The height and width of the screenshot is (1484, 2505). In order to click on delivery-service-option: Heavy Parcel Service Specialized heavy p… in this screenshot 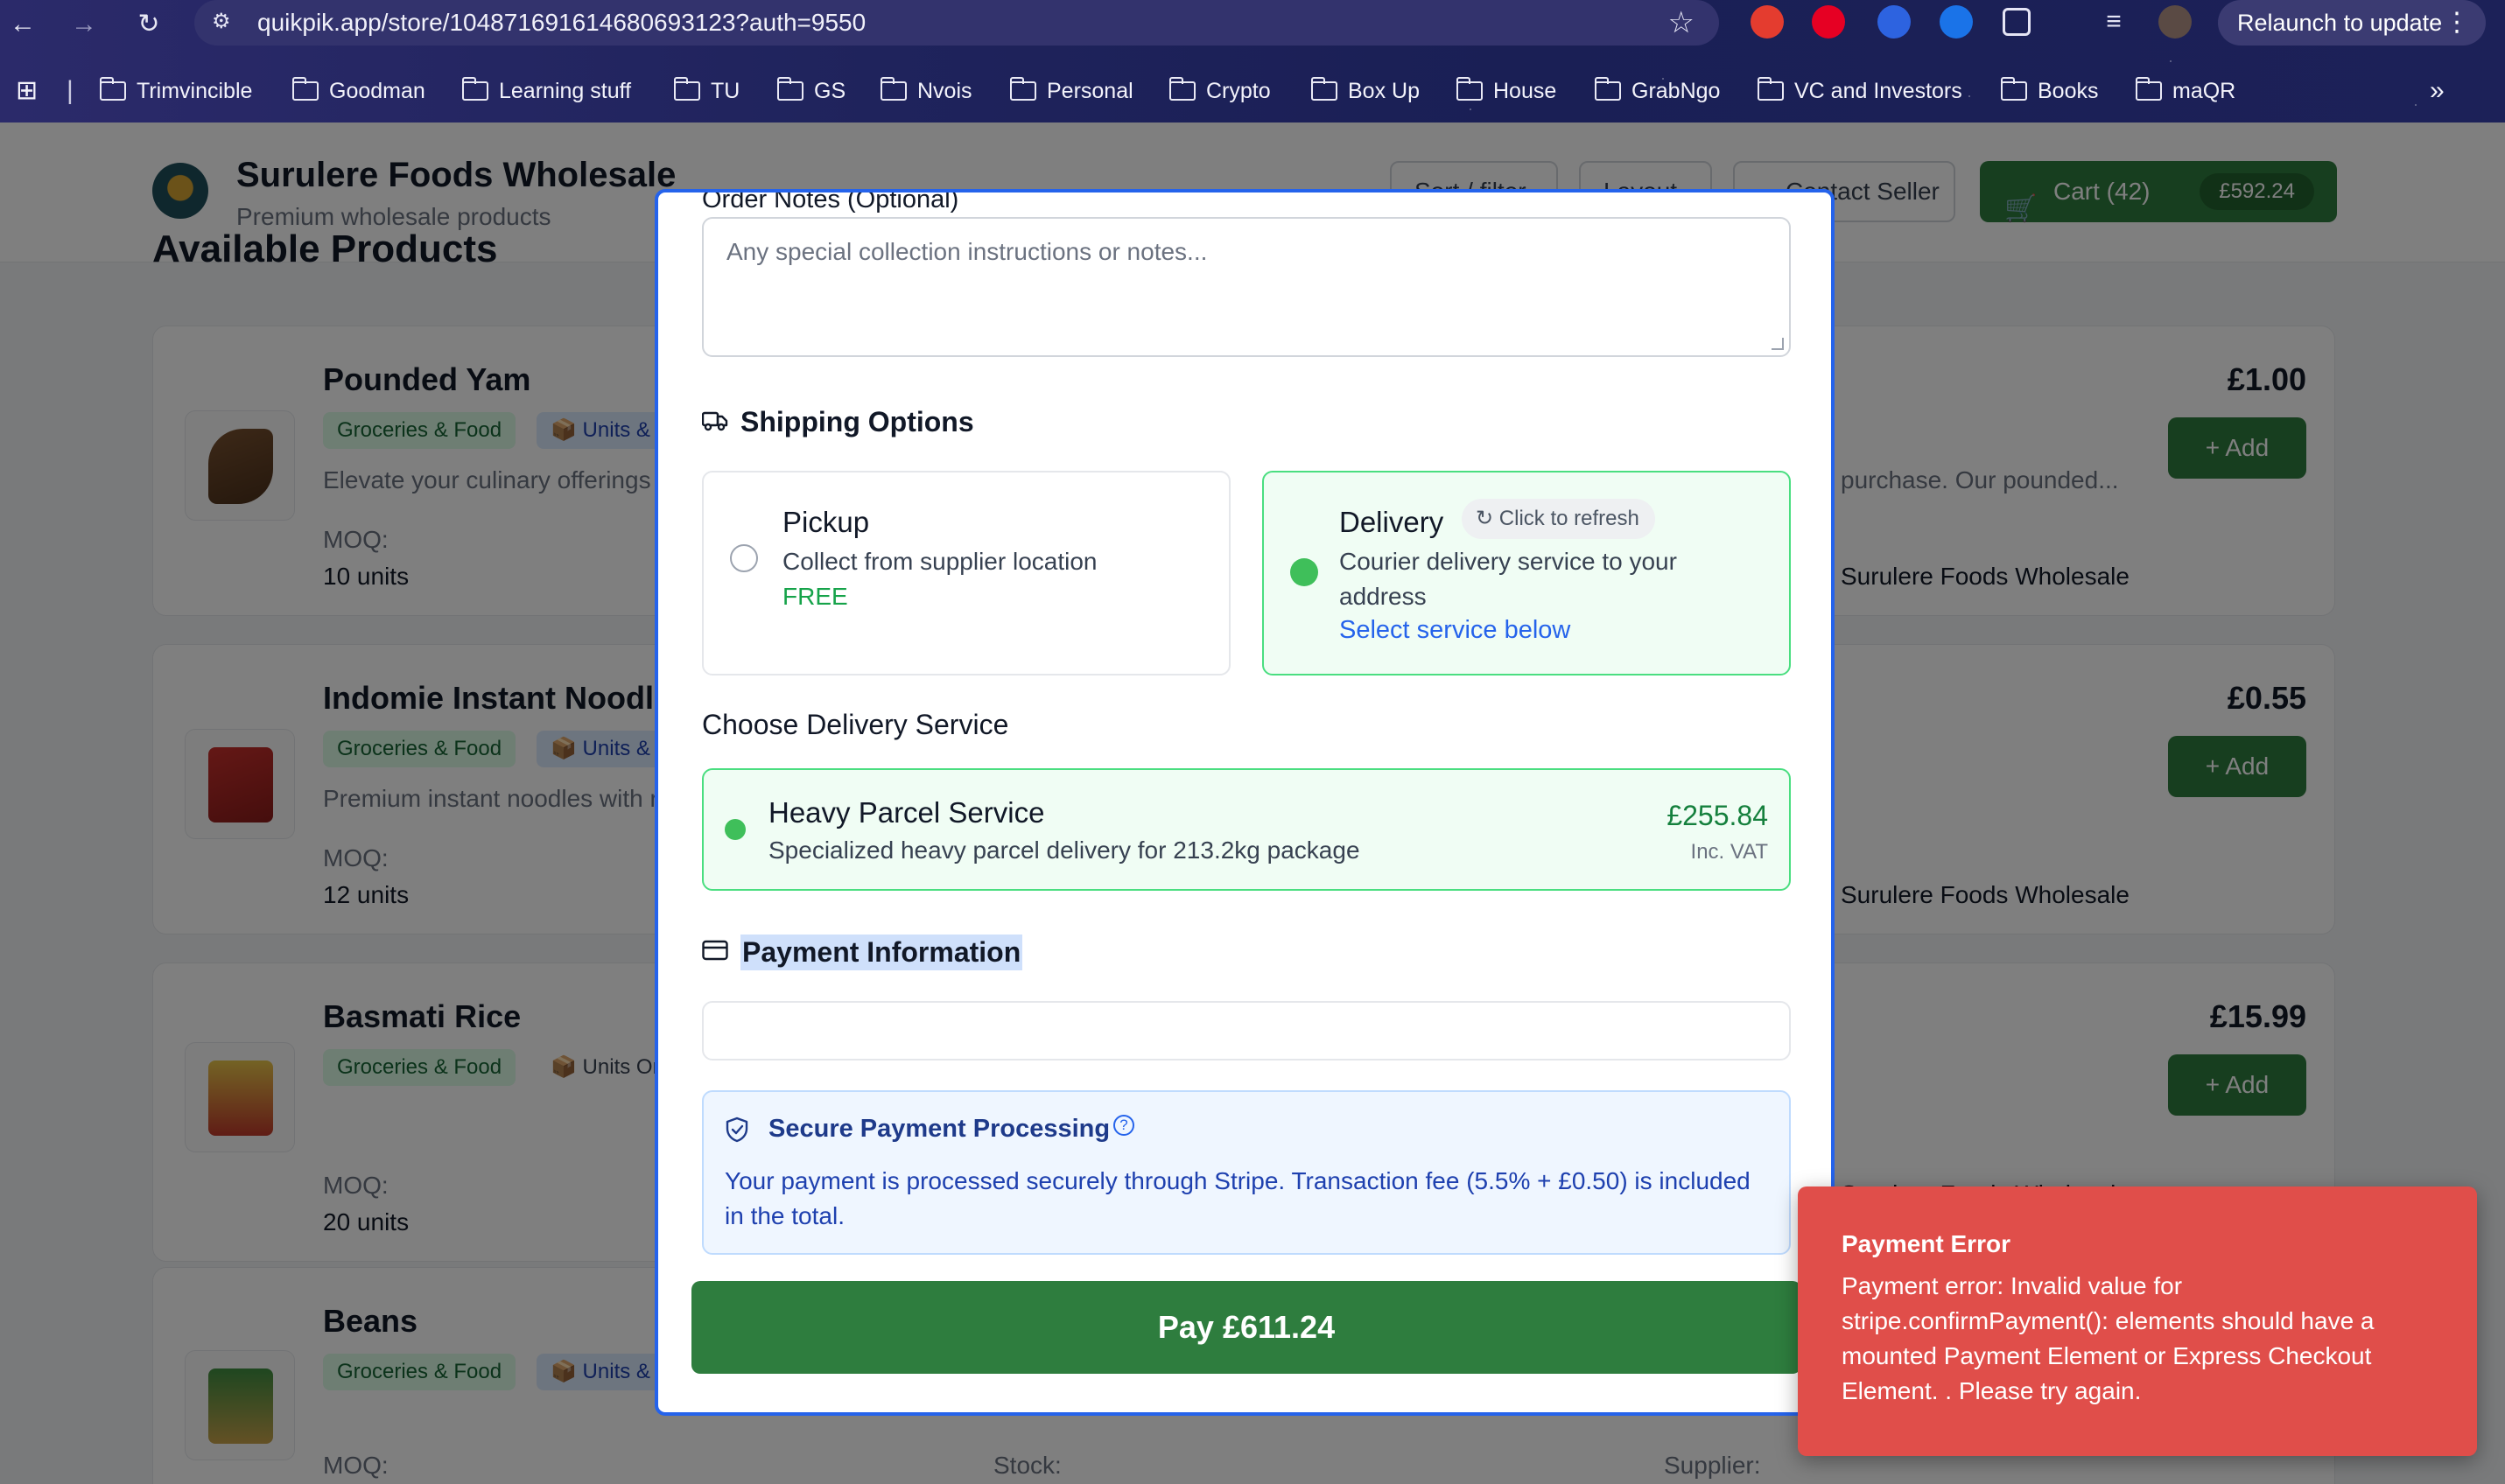, I will do `click(1246, 829)`.